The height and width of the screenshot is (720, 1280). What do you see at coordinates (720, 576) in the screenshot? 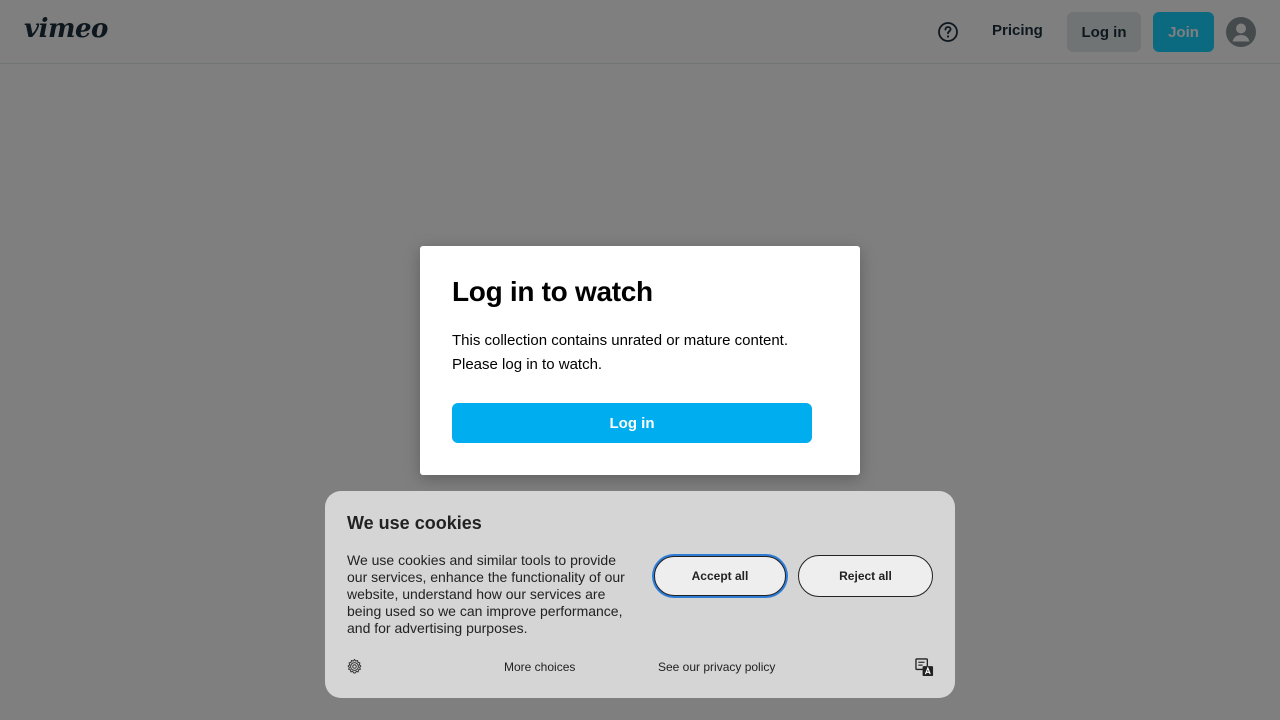
I see `accept-all-button: Accept all` at bounding box center [720, 576].